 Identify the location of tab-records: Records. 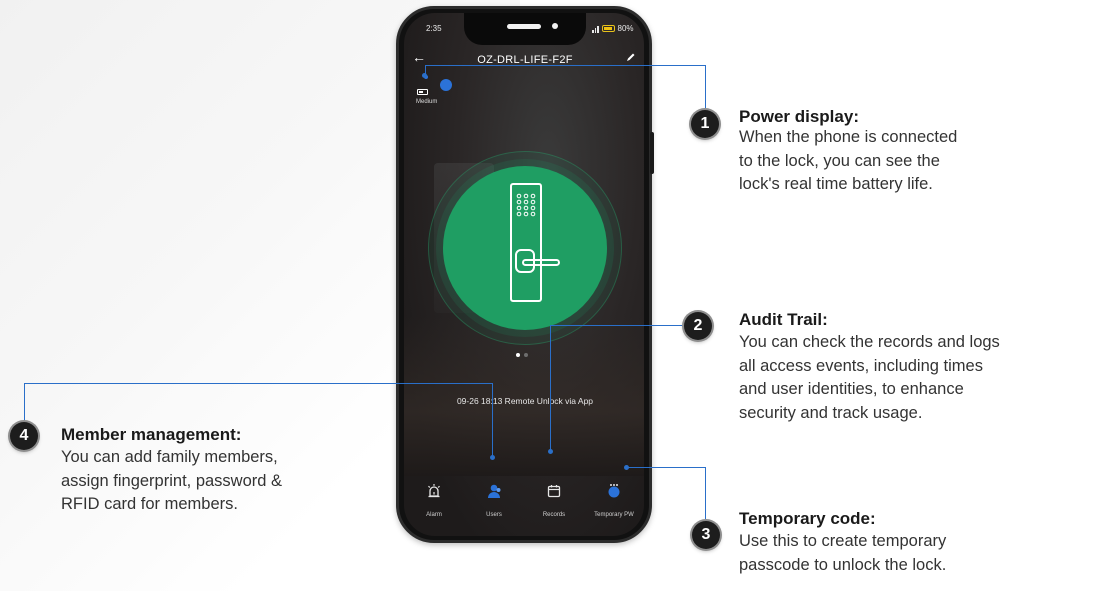
(554, 498).